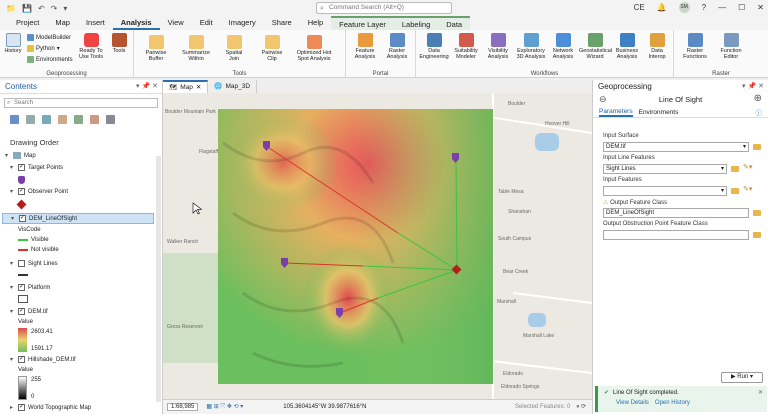 Image resolution: width=768 pixels, height=414 pixels. What do you see at coordinates (36, 167) in the screenshot?
I see `toc-target-points: ▾ ✓ Target Points` at bounding box center [36, 167].